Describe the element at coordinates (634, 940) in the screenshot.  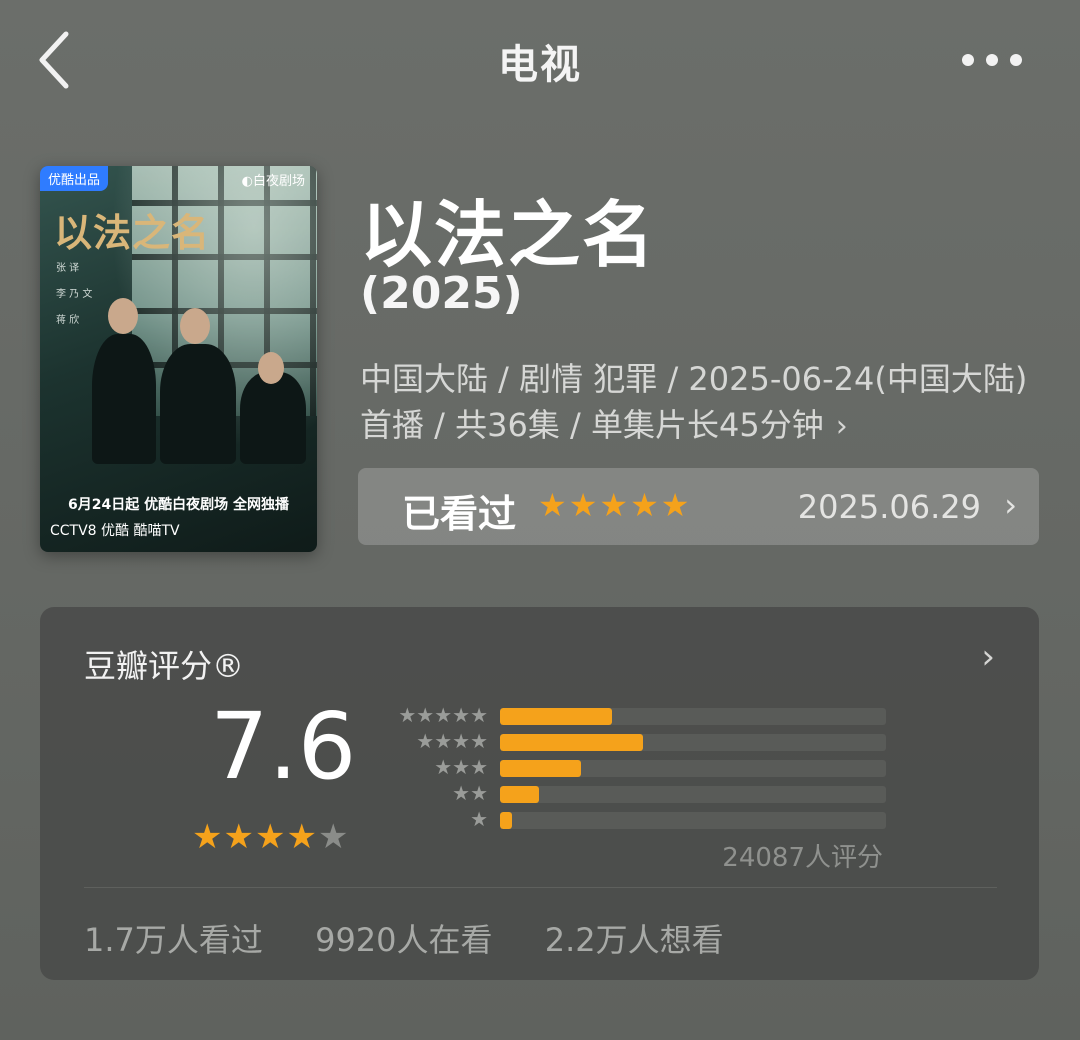
I see `want-to-watch-count: 2.2万人想看` at that location.